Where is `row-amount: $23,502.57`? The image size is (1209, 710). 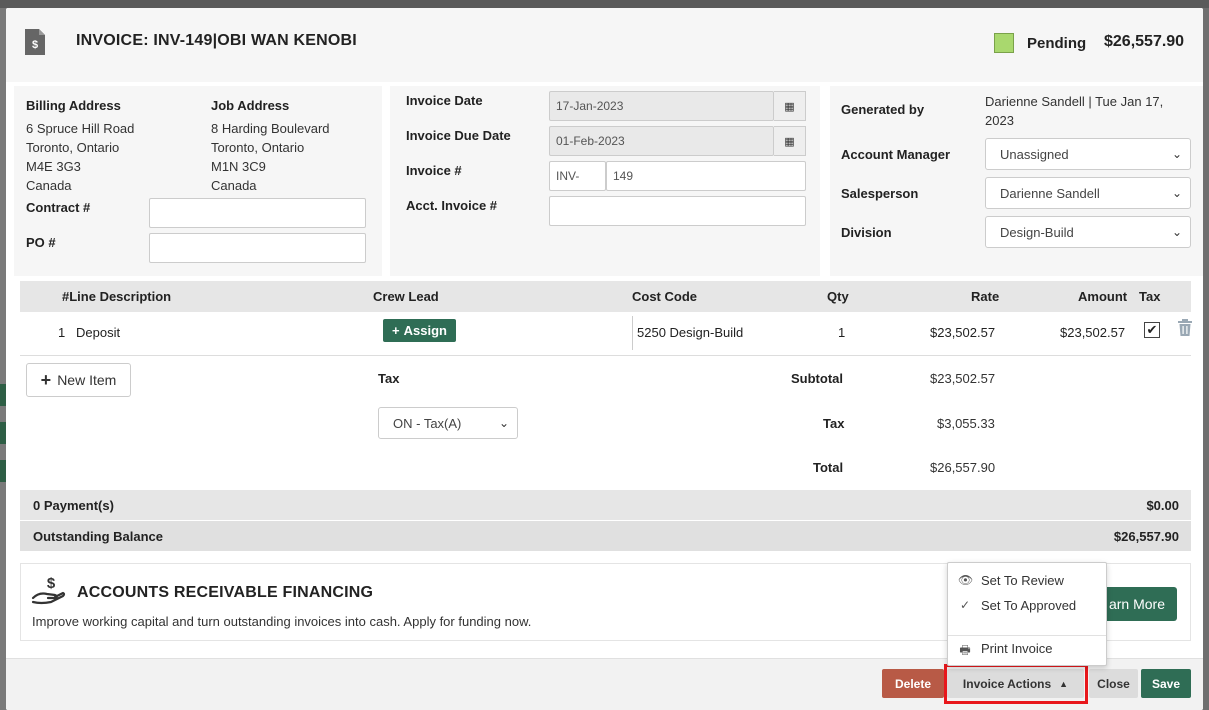 row-amount: $23,502.57 is located at coordinates (1093, 332).